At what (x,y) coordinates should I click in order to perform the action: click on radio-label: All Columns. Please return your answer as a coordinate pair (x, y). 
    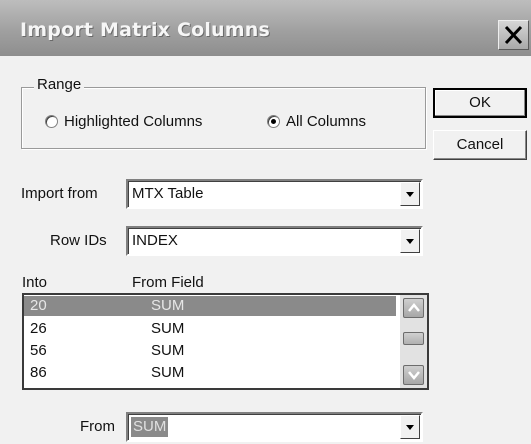
    Looking at the image, I should click on (326, 121).